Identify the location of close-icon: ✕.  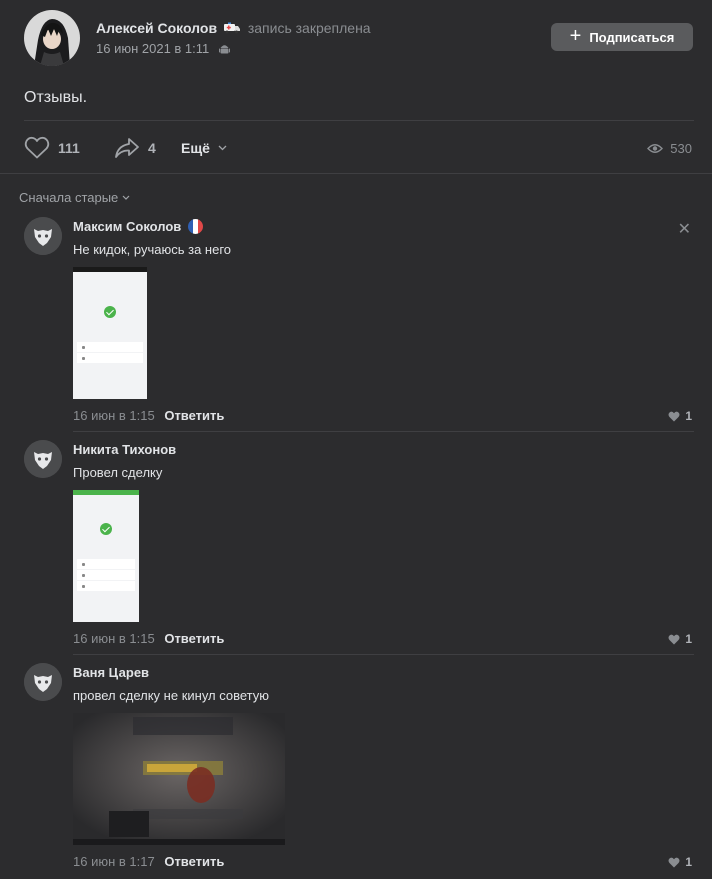
(684, 229).